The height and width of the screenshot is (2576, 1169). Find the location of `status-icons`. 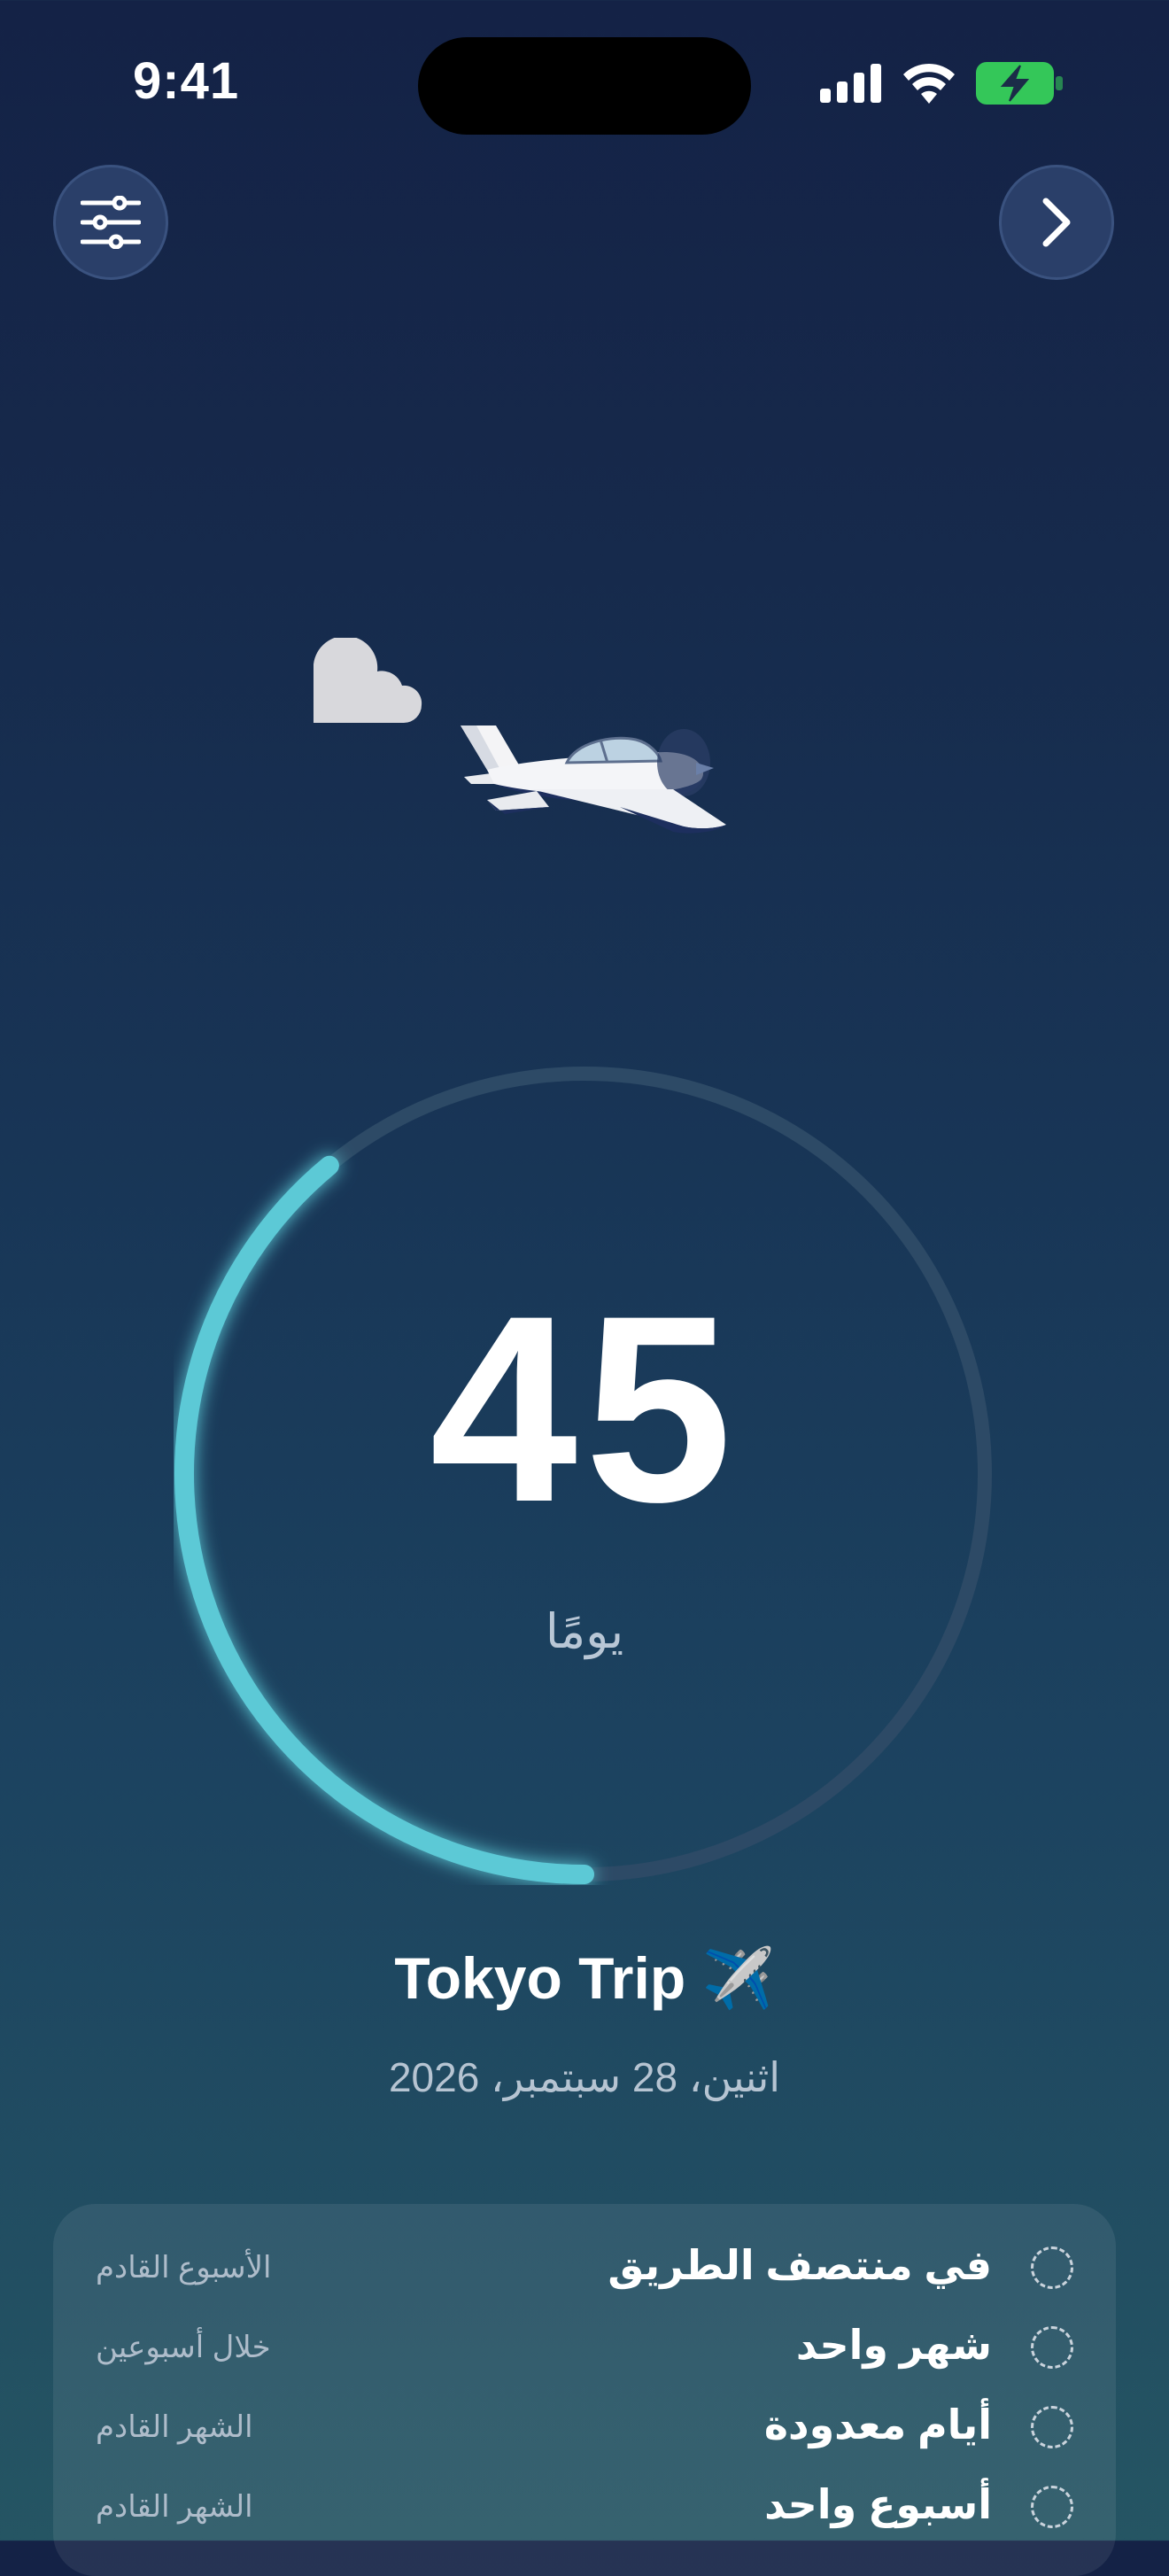

status-icons is located at coordinates (941, 83).